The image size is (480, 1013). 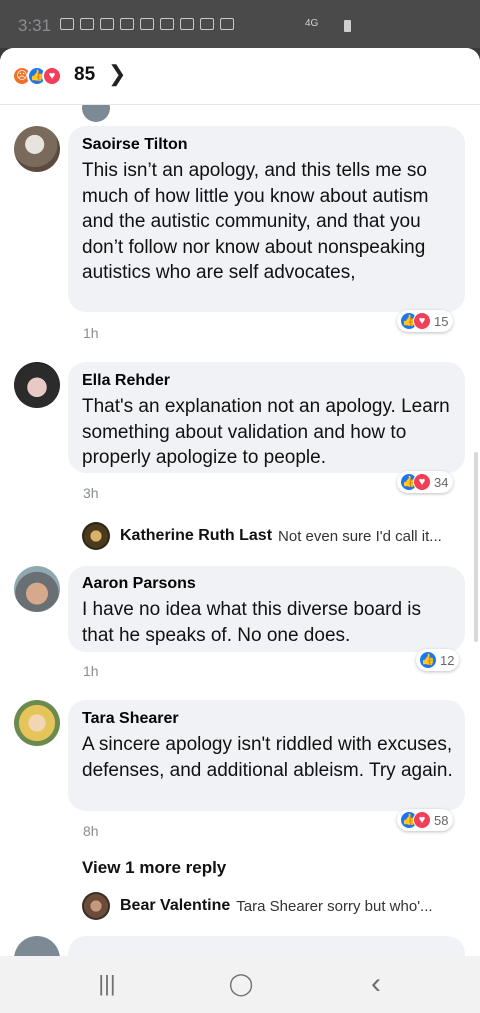 I want to click on avatar, so click(x=37, y=946).